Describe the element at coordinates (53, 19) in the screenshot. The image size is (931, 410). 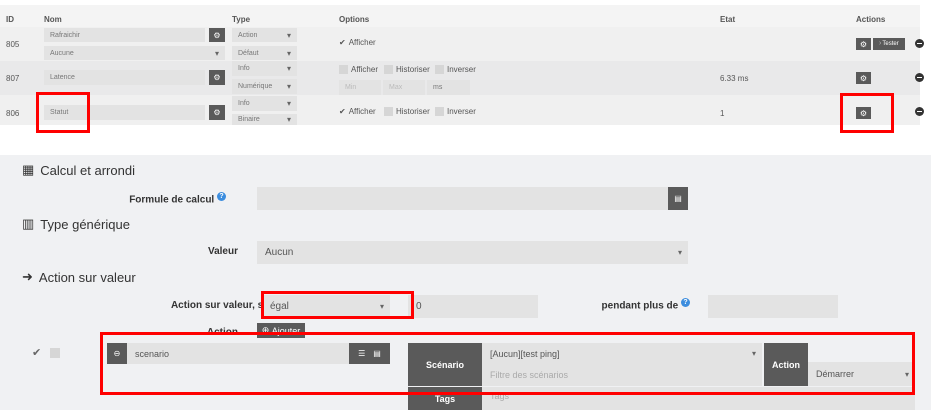
I see `header-nom: Nom` at that location.